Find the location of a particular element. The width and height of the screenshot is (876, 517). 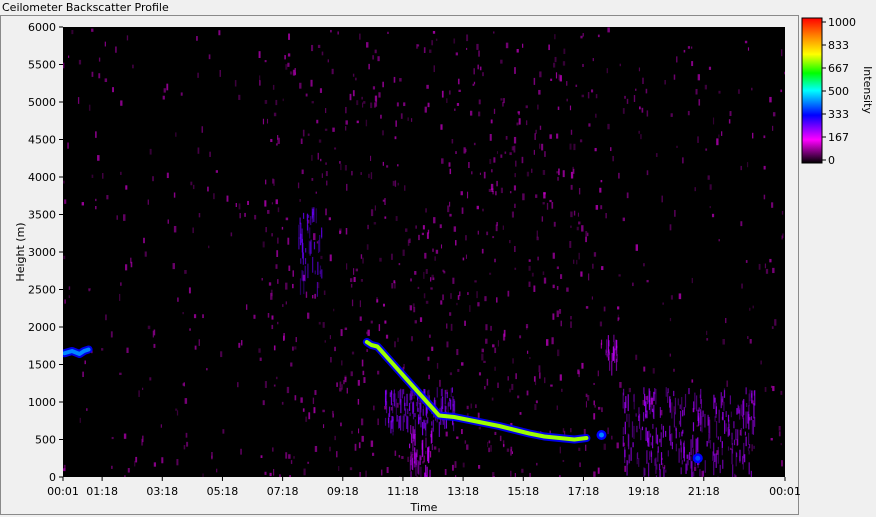

y-tick-label: 3000 is located at coordinates (42, 252).